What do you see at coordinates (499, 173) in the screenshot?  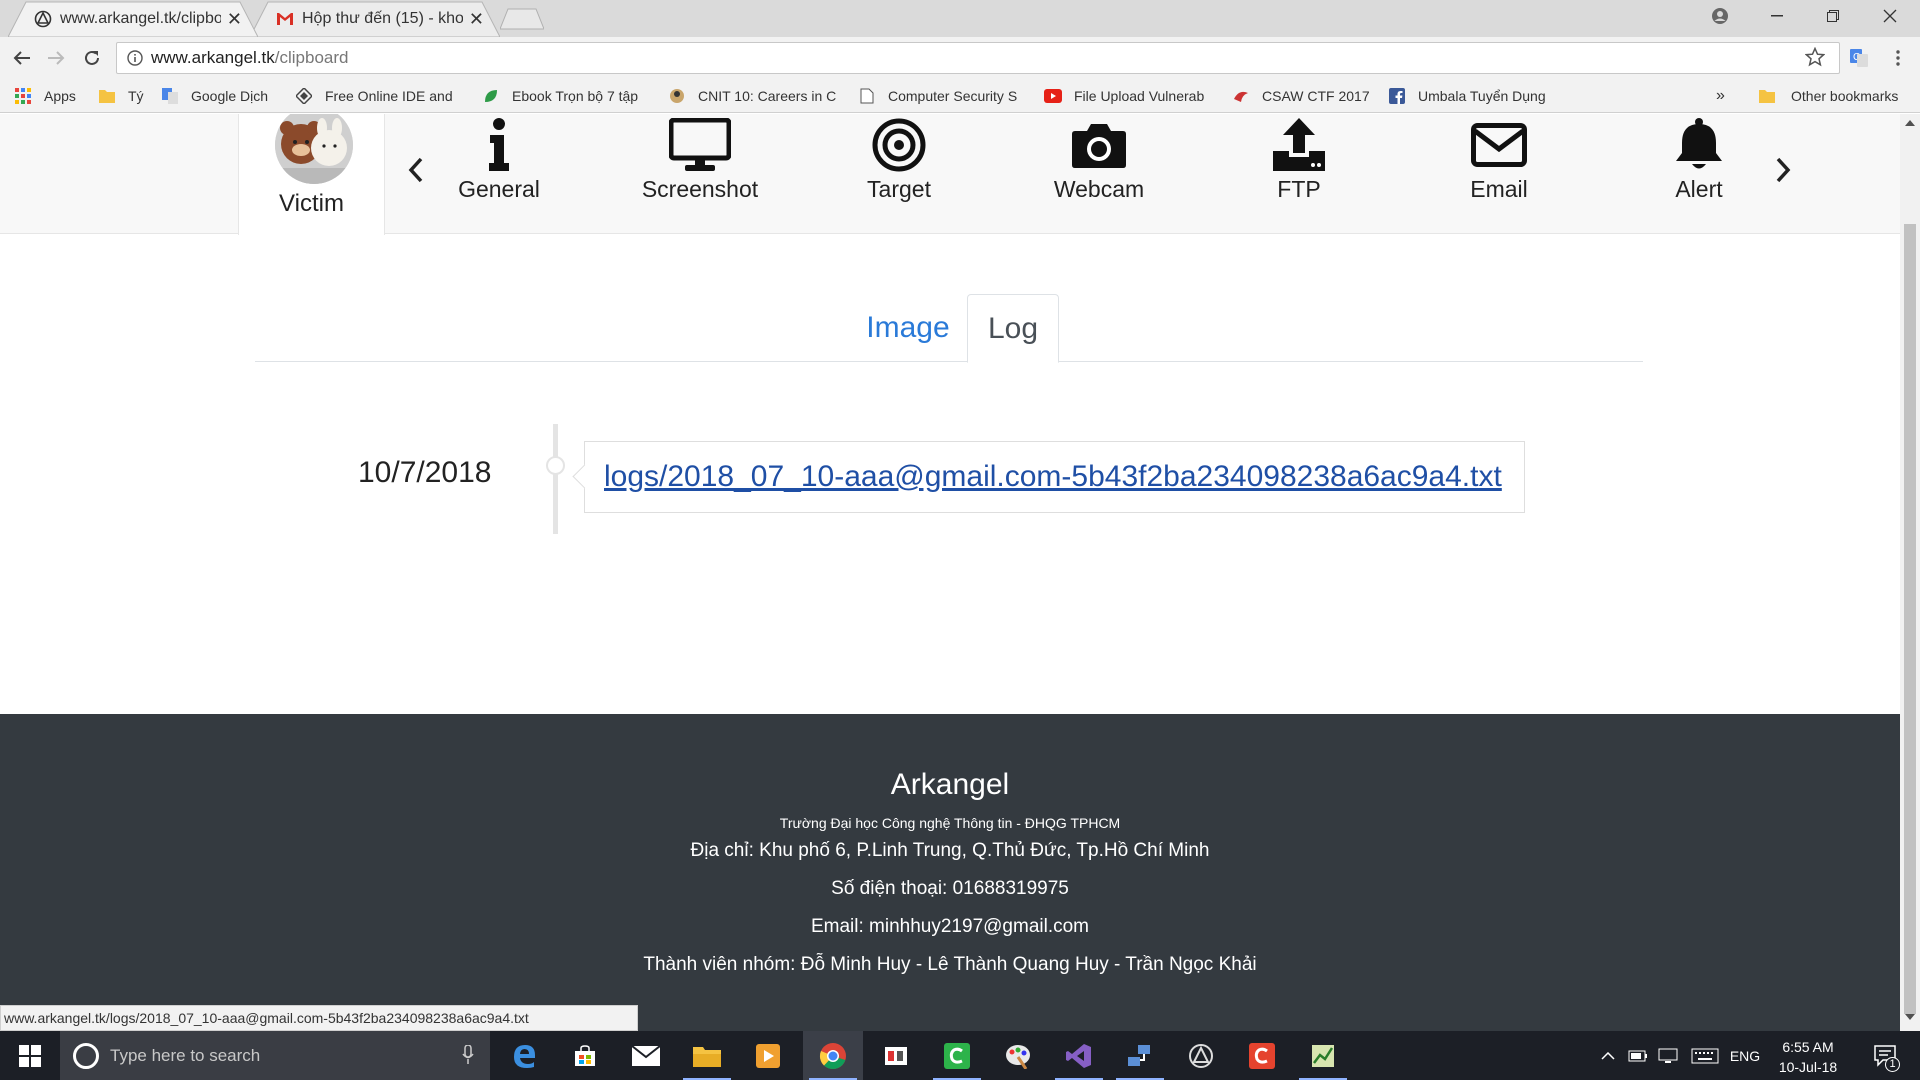 I see `nav-general: General` at bounding box center [499, 173].